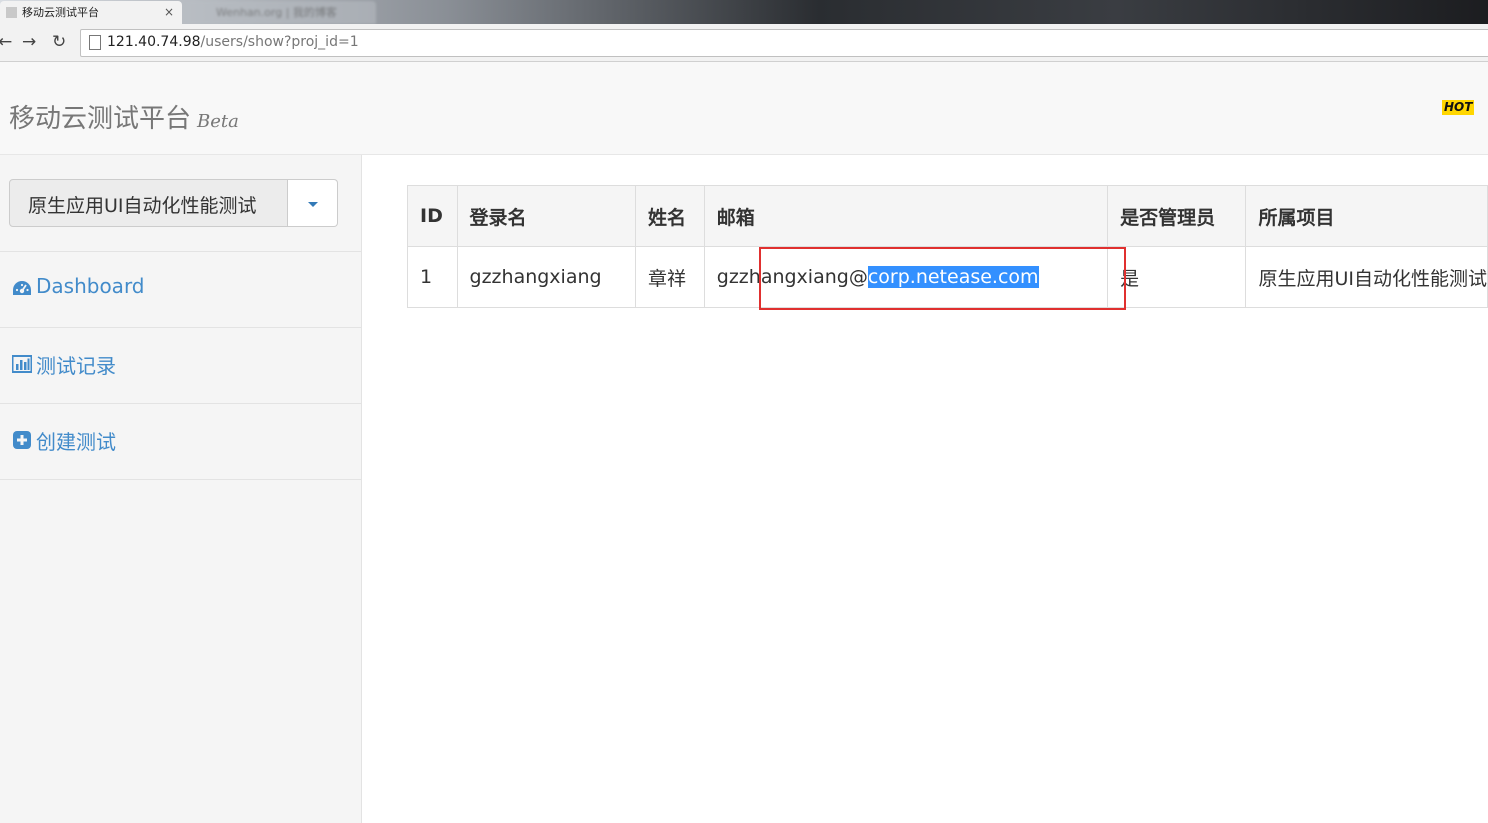  What do you see at coordinates (1177, 216) in the screenshot?
I see `column-header-is-admin: 是否管理员` at bounding box center [1177, 216].